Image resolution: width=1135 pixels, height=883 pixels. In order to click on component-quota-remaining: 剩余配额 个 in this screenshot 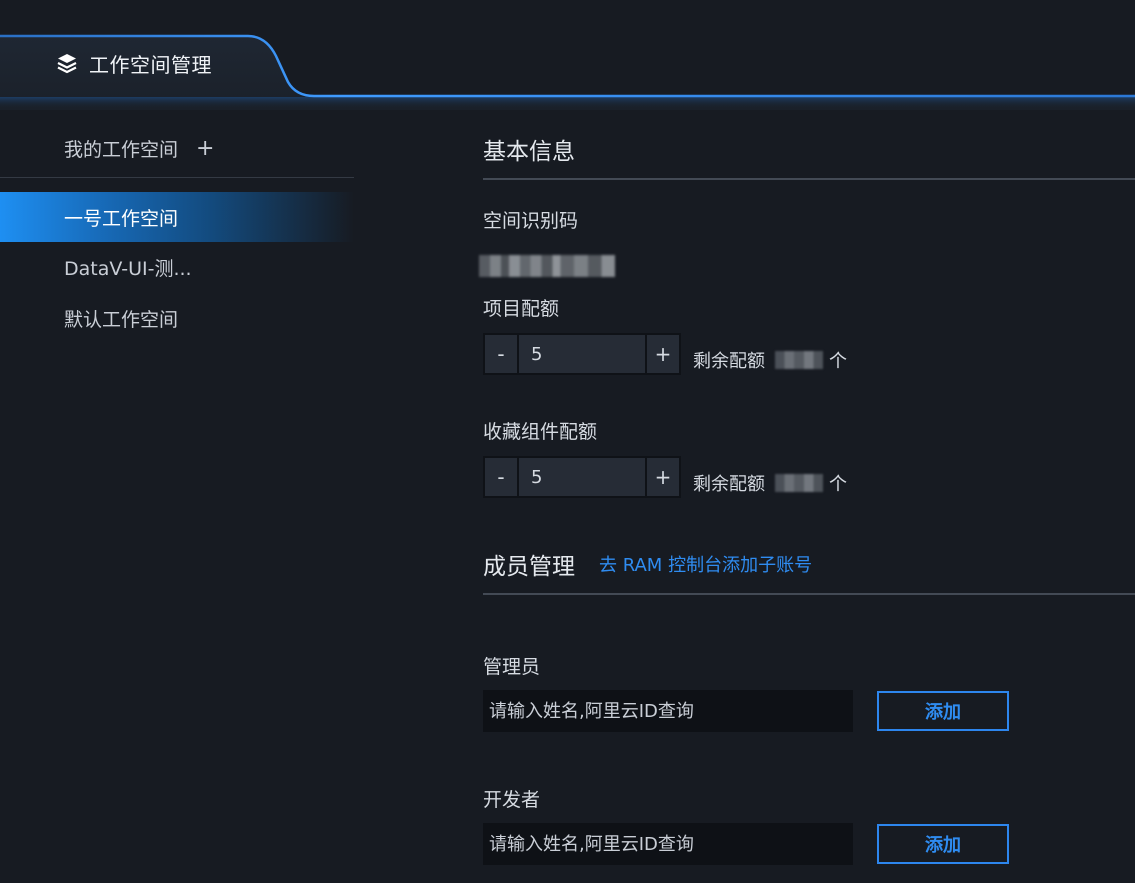, I will do `click(770, 483)`.